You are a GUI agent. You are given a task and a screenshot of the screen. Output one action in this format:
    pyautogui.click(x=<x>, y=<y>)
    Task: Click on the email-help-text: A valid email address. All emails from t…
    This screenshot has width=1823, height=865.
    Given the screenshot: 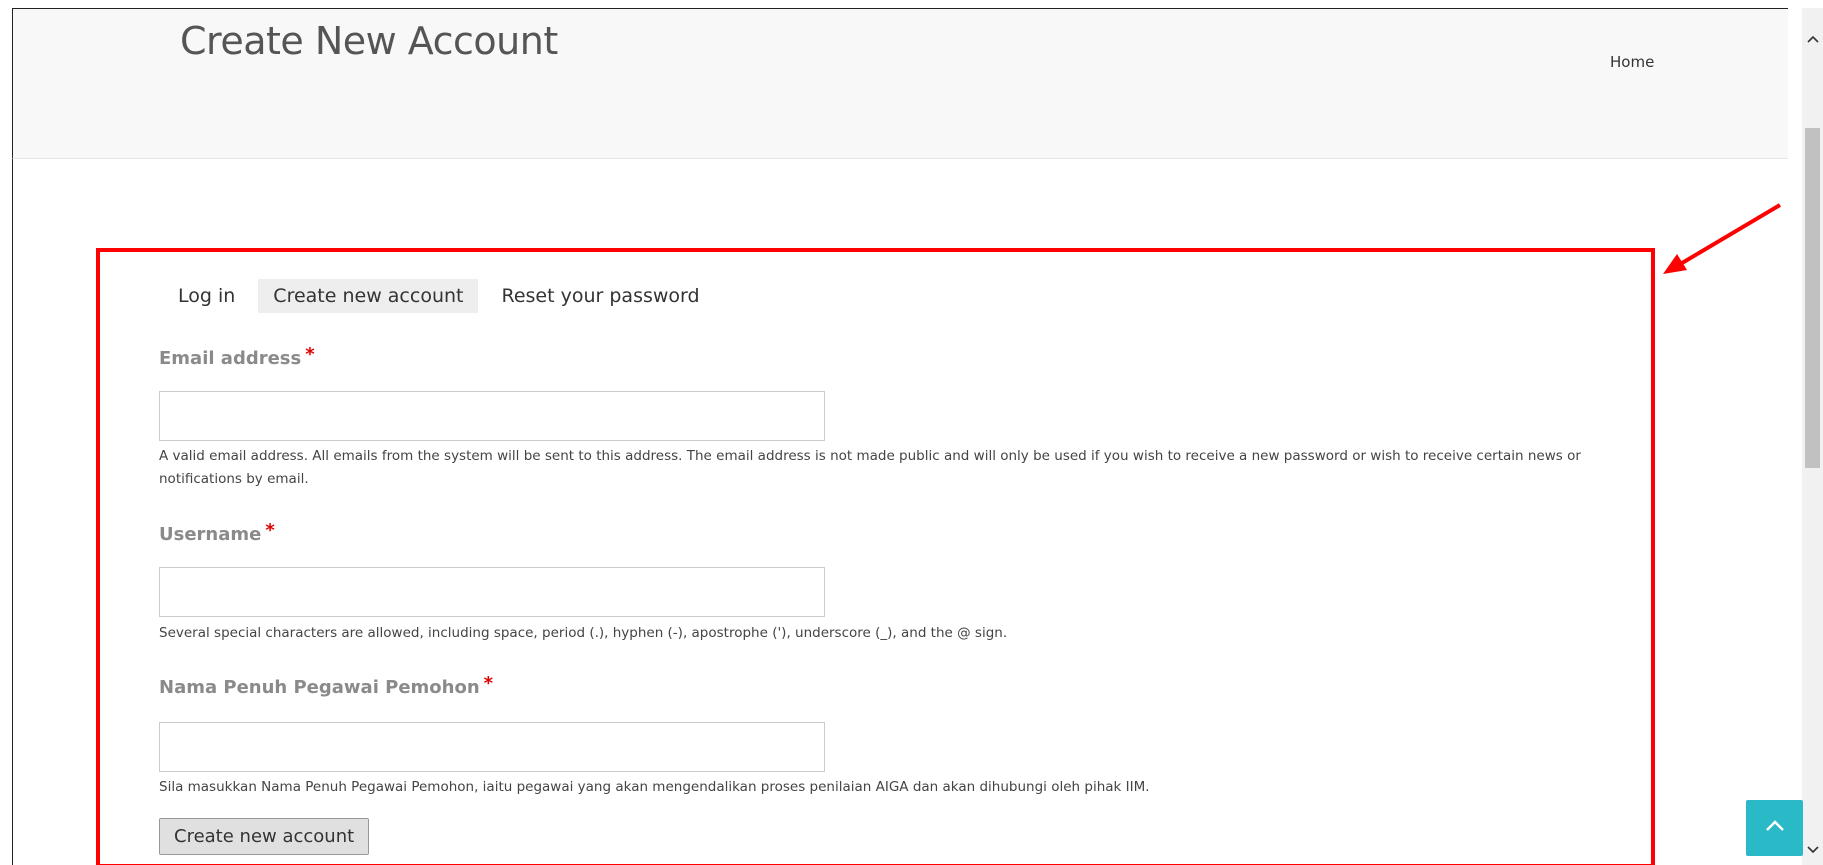 What is the action you would take?
    pyautogui.click(x=870, y=467)
    